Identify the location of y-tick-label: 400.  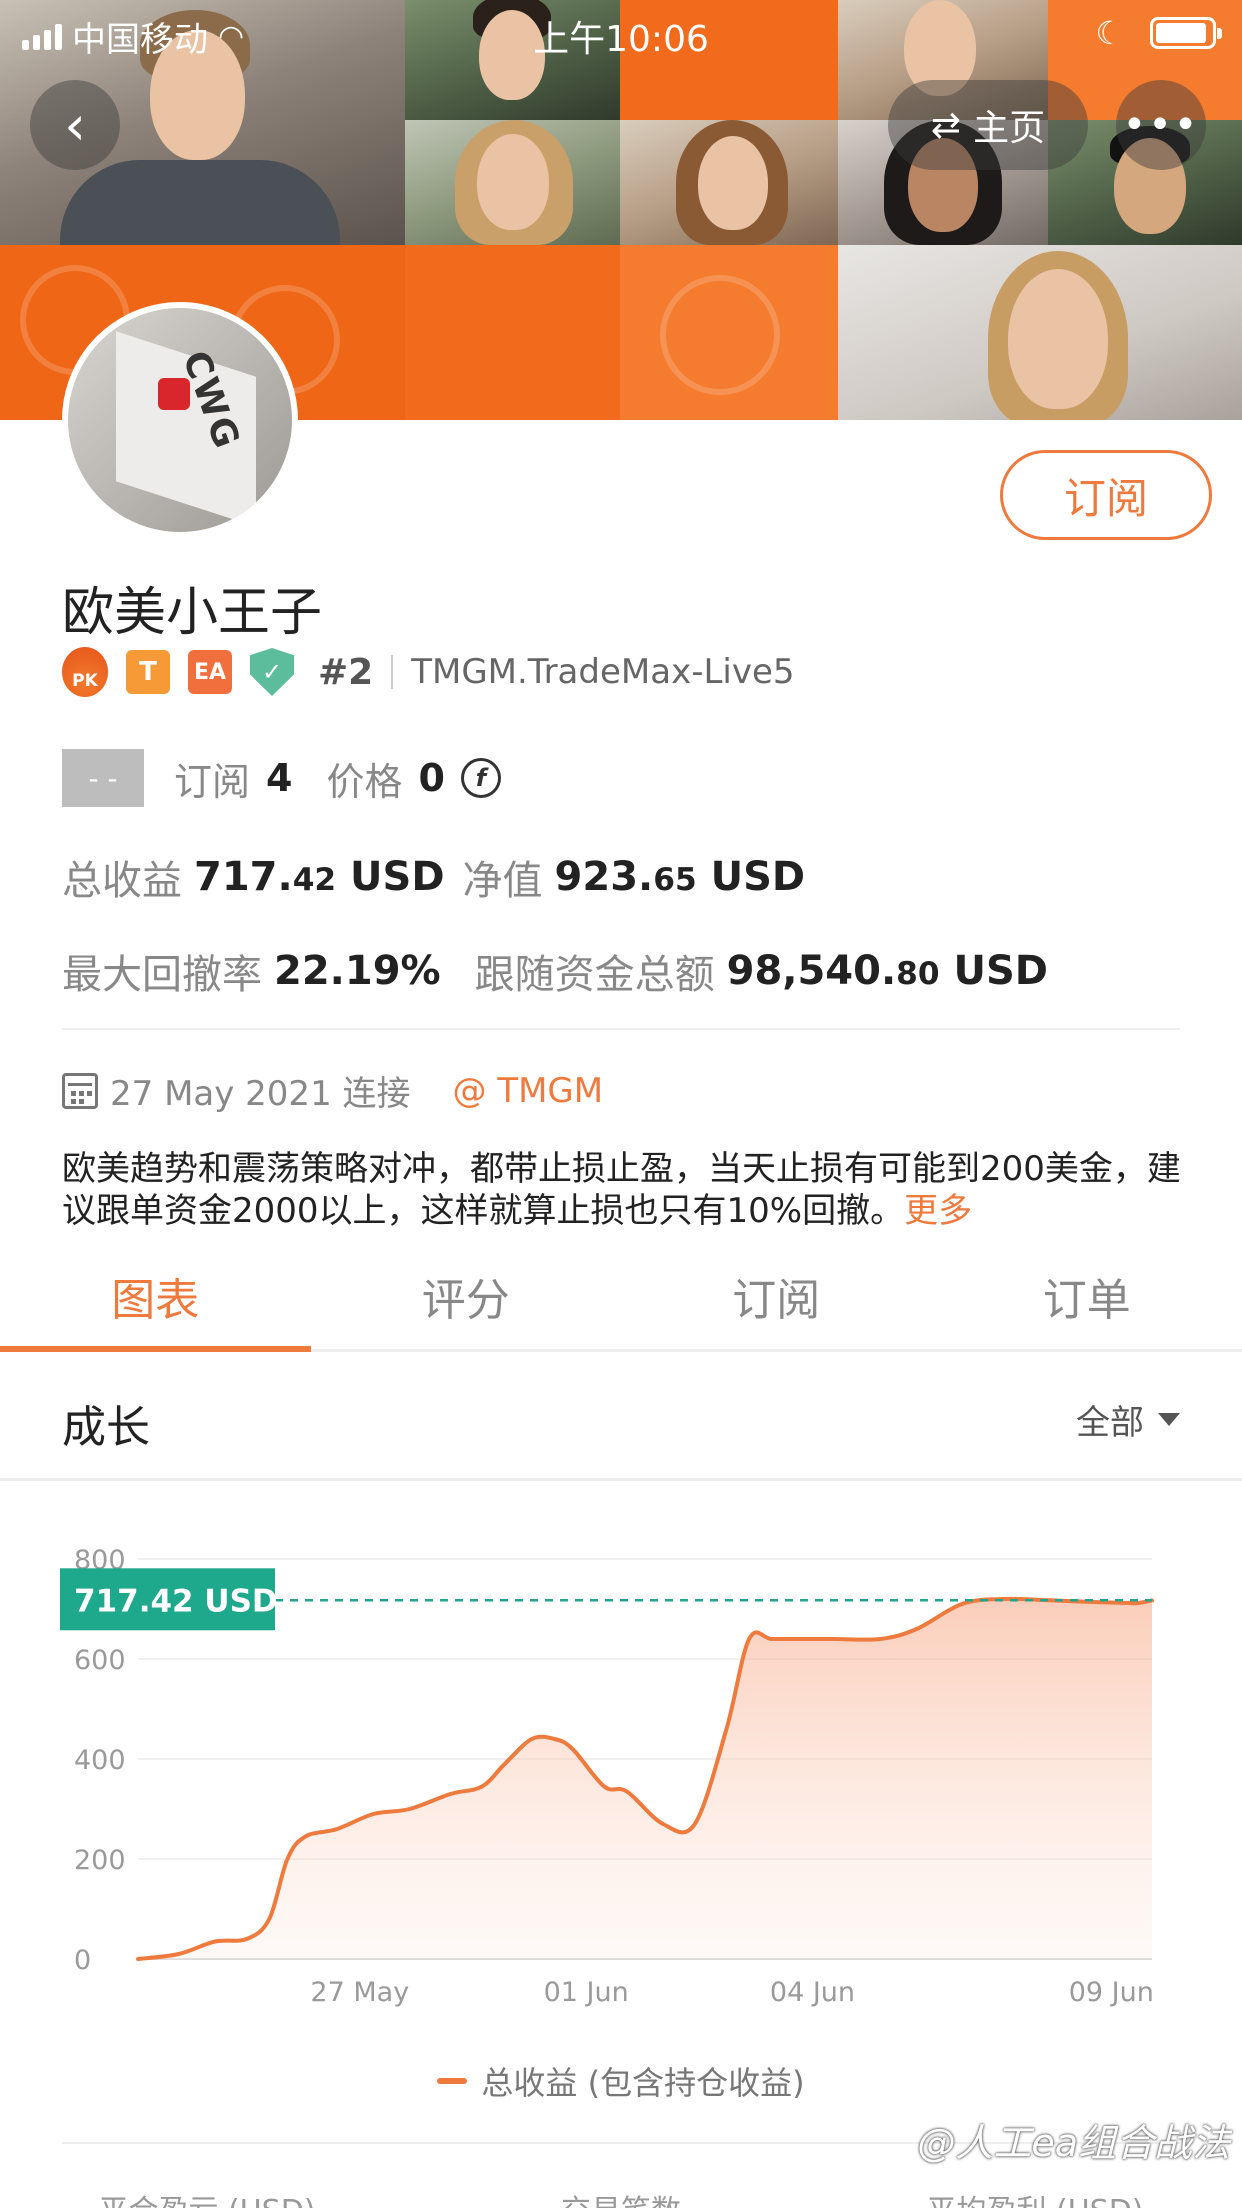
(100, 1760).